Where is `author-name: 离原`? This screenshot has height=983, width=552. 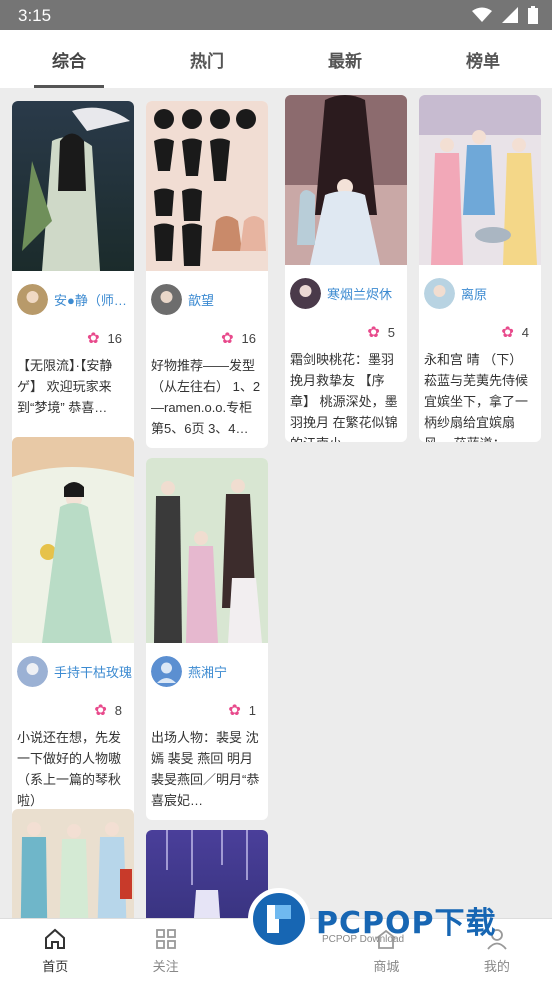 author-name: 离原 is located at coordinates (474, 293).